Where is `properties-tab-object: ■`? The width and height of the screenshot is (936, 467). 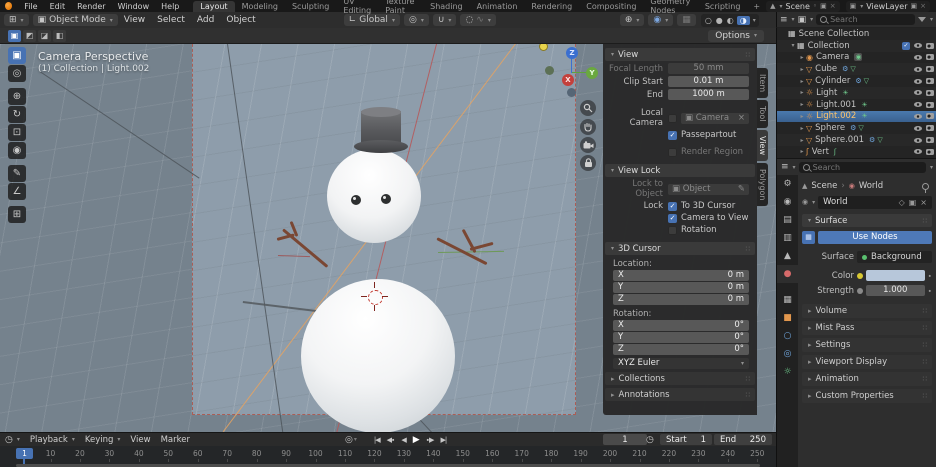 properties-tab-object: ■ is located at coordinates (787, 318).